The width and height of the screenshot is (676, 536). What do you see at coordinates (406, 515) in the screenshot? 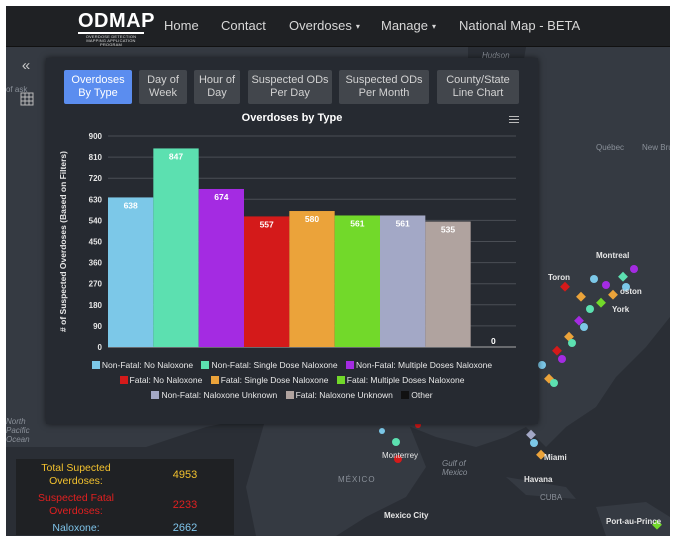
I see `map-city-mexico-city: Mexico City` at bounding box center [406, 515].